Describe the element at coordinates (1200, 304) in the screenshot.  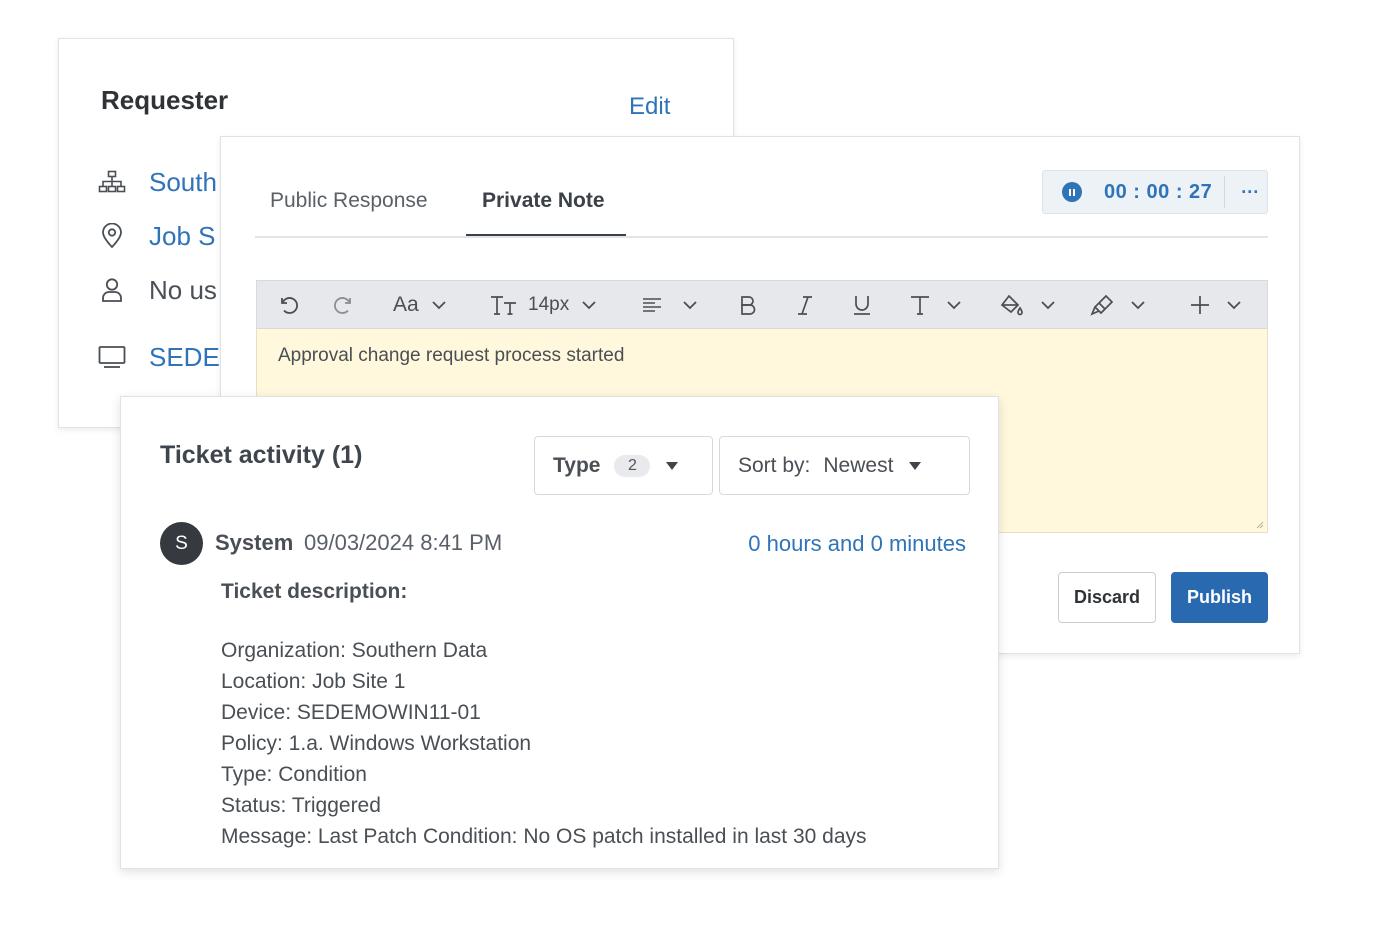
I see `insert-icon` at that location.